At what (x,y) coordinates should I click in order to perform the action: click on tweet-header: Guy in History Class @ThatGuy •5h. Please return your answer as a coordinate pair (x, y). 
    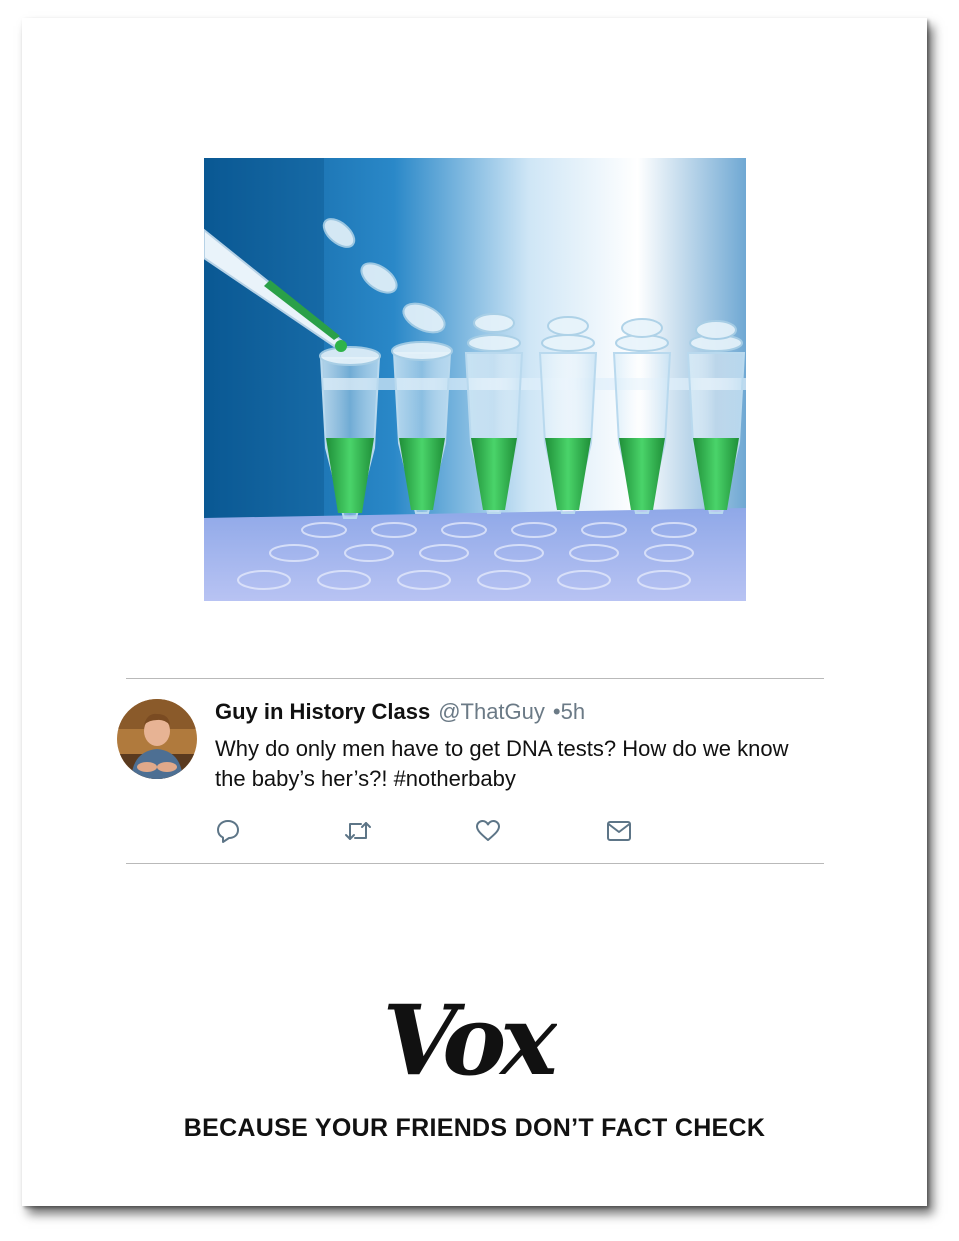
    Looking at the image, I should click on (400, 712).